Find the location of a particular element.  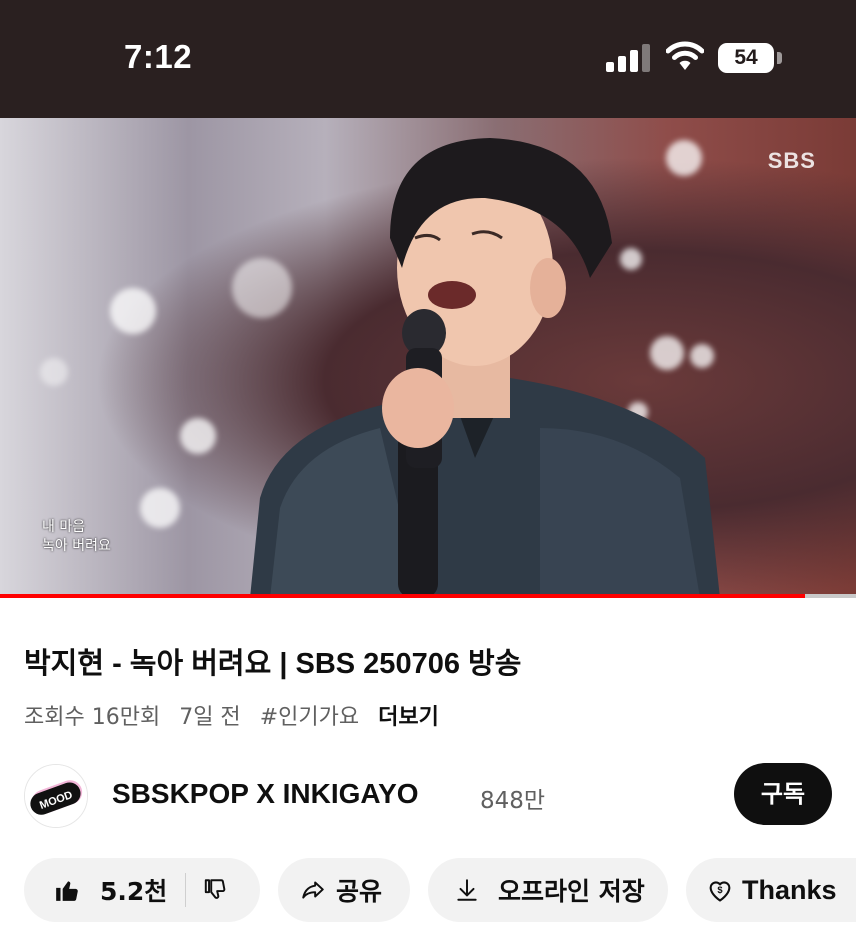

channel-avatar: MOOD is located at coordinates (56, 796).